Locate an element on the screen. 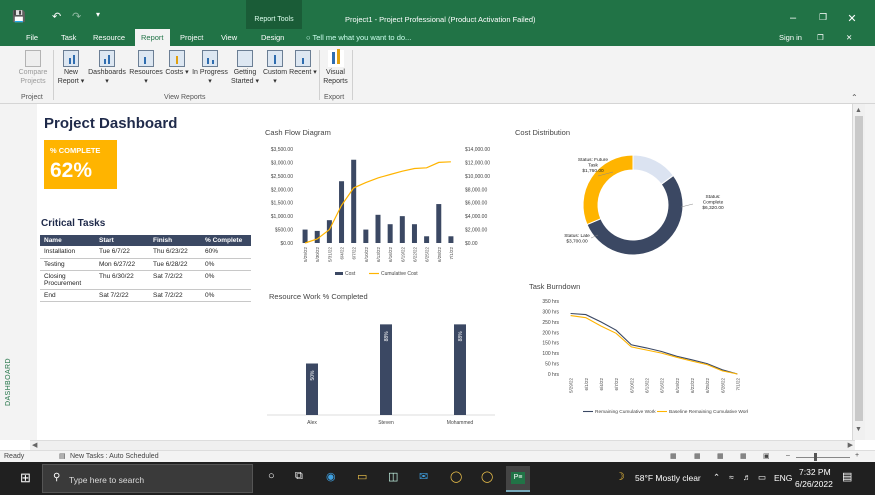 Image resolution: width=875 pixels, height=495 pixels. compare-projects-button: Compare Projects is located at coordinates (33, 68).